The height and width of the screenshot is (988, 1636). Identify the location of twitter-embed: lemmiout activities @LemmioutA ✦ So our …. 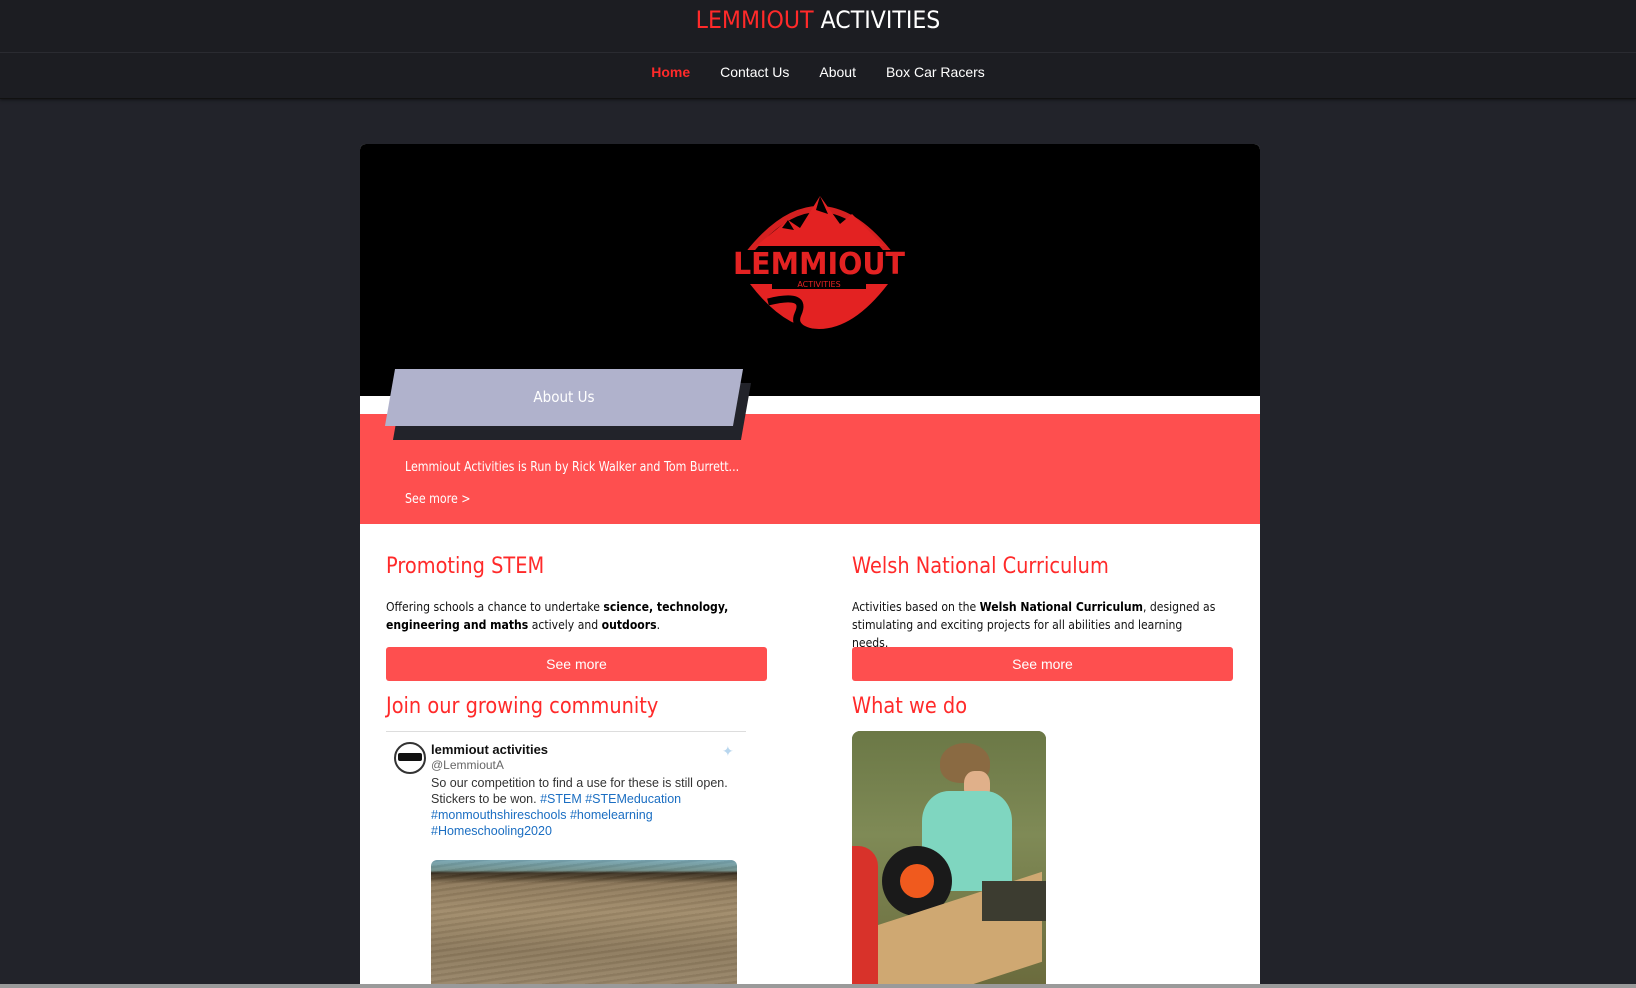
(566, 859).